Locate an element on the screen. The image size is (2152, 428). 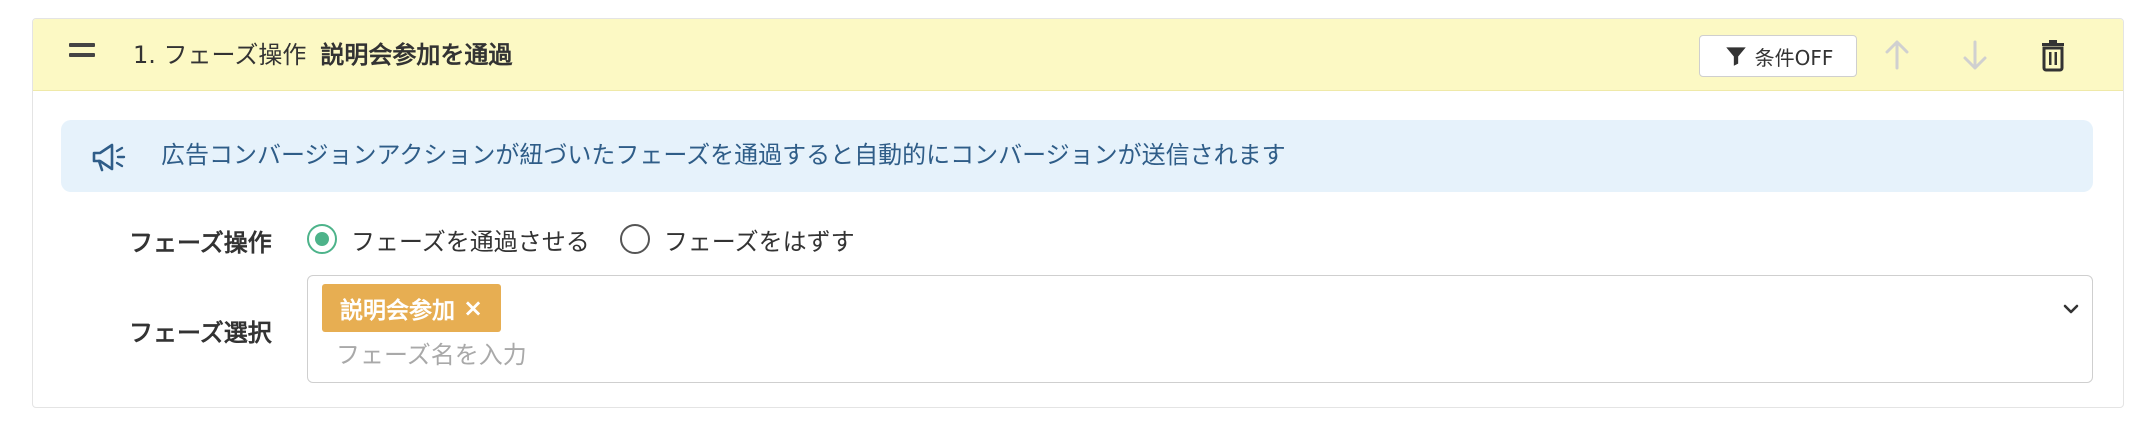
arrow-up-icon is located at coordinates (1897, 55).